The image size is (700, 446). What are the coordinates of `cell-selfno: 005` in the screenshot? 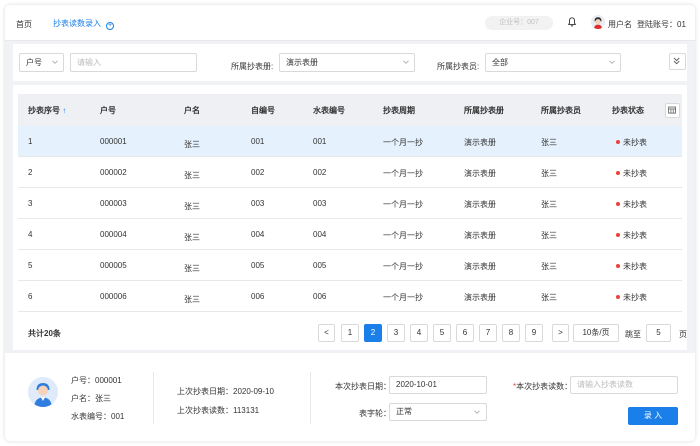 It's located at (258, 265).